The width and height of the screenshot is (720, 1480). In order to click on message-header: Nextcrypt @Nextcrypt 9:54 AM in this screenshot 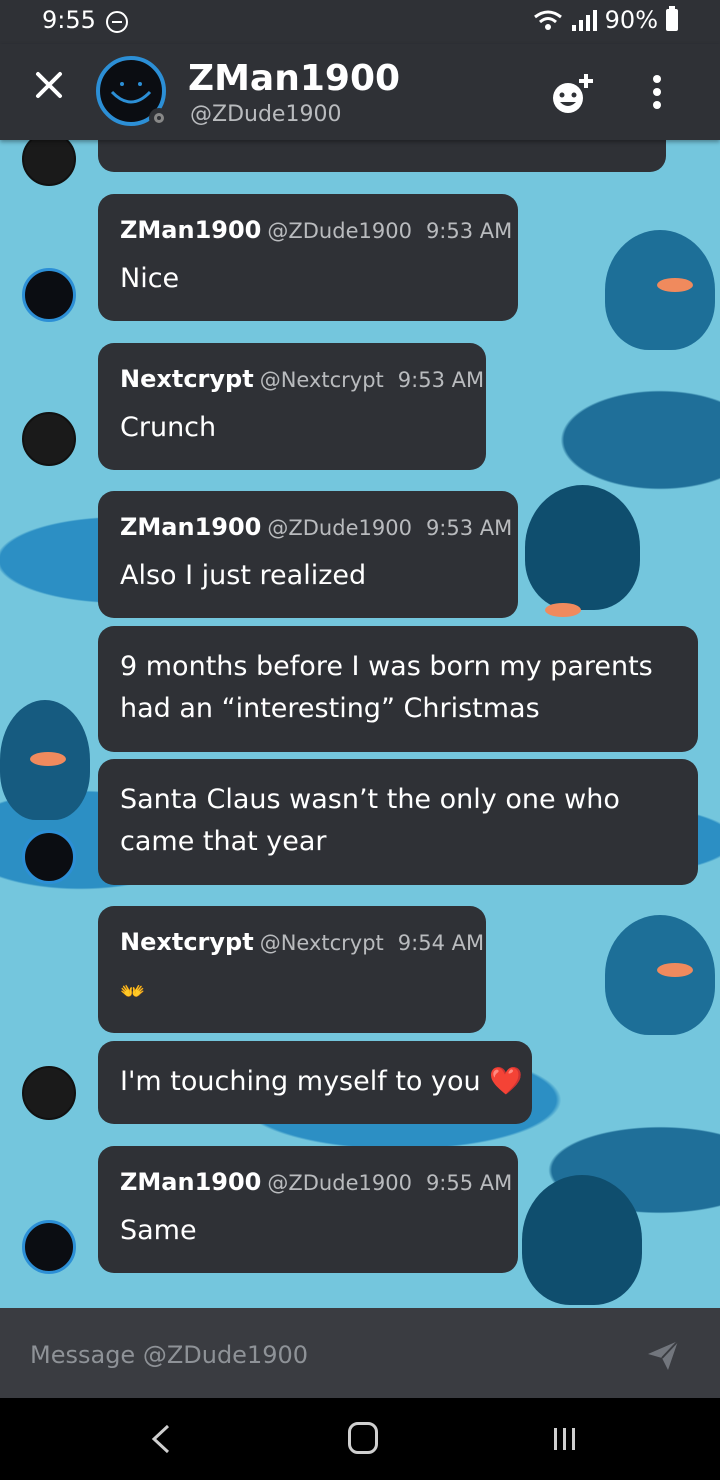, I will do `click(302, 942)`.